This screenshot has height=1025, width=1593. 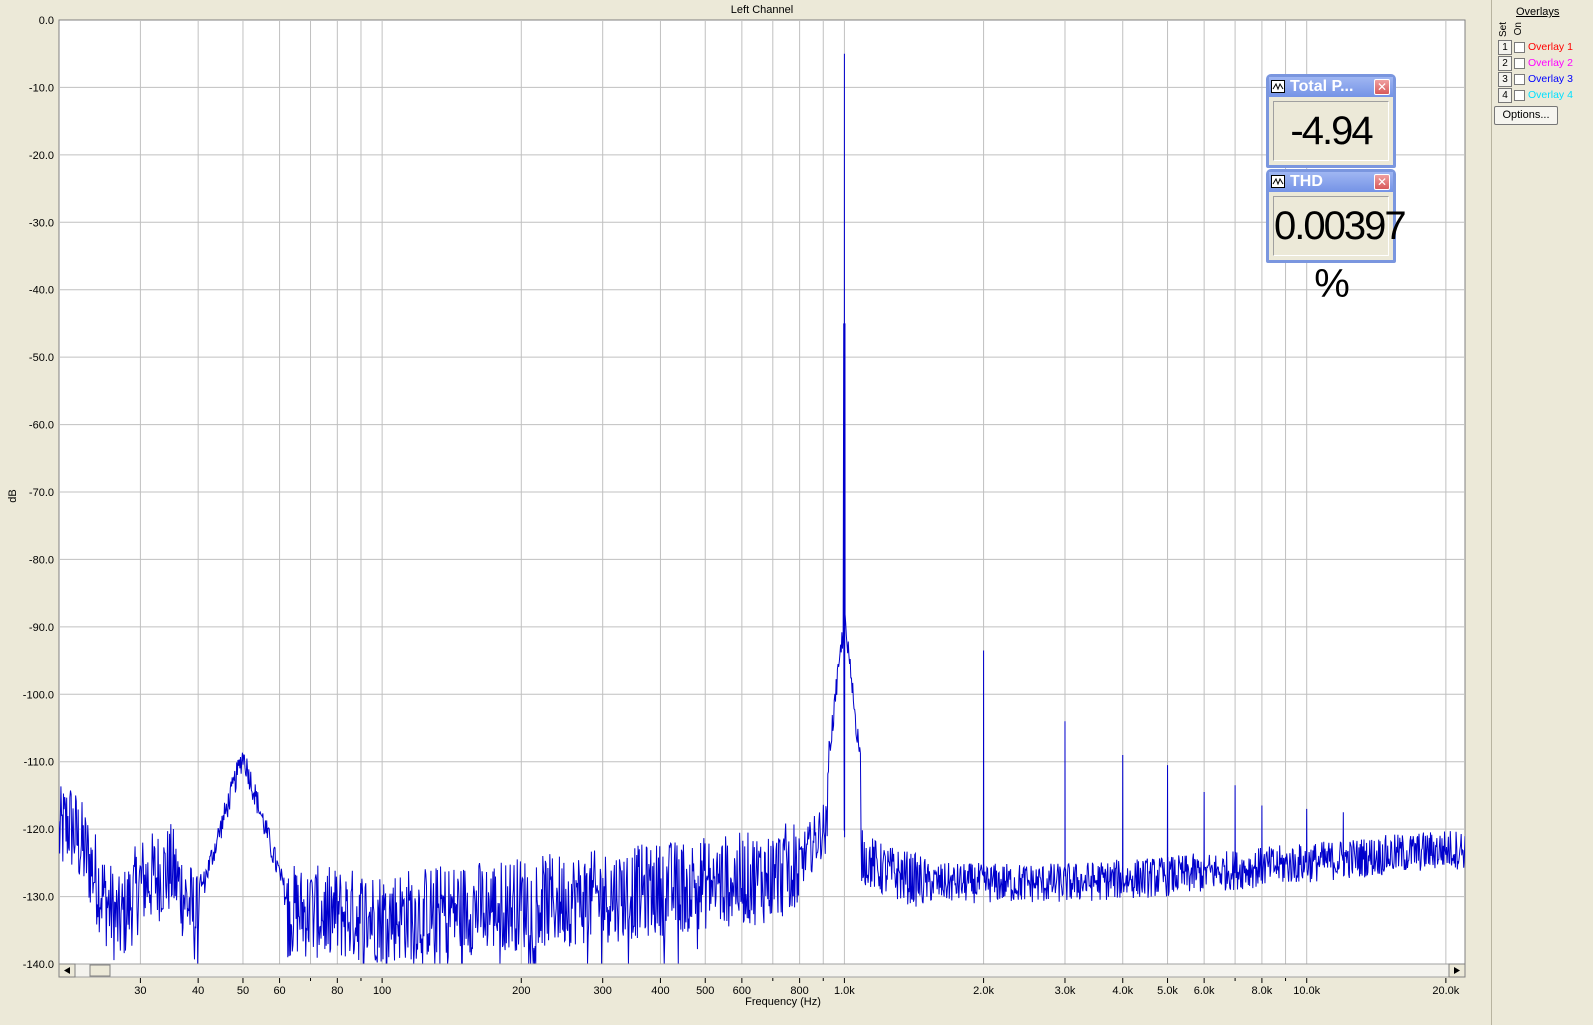 I want to click on set-column-header: Set, so click(x=1503, y=30).